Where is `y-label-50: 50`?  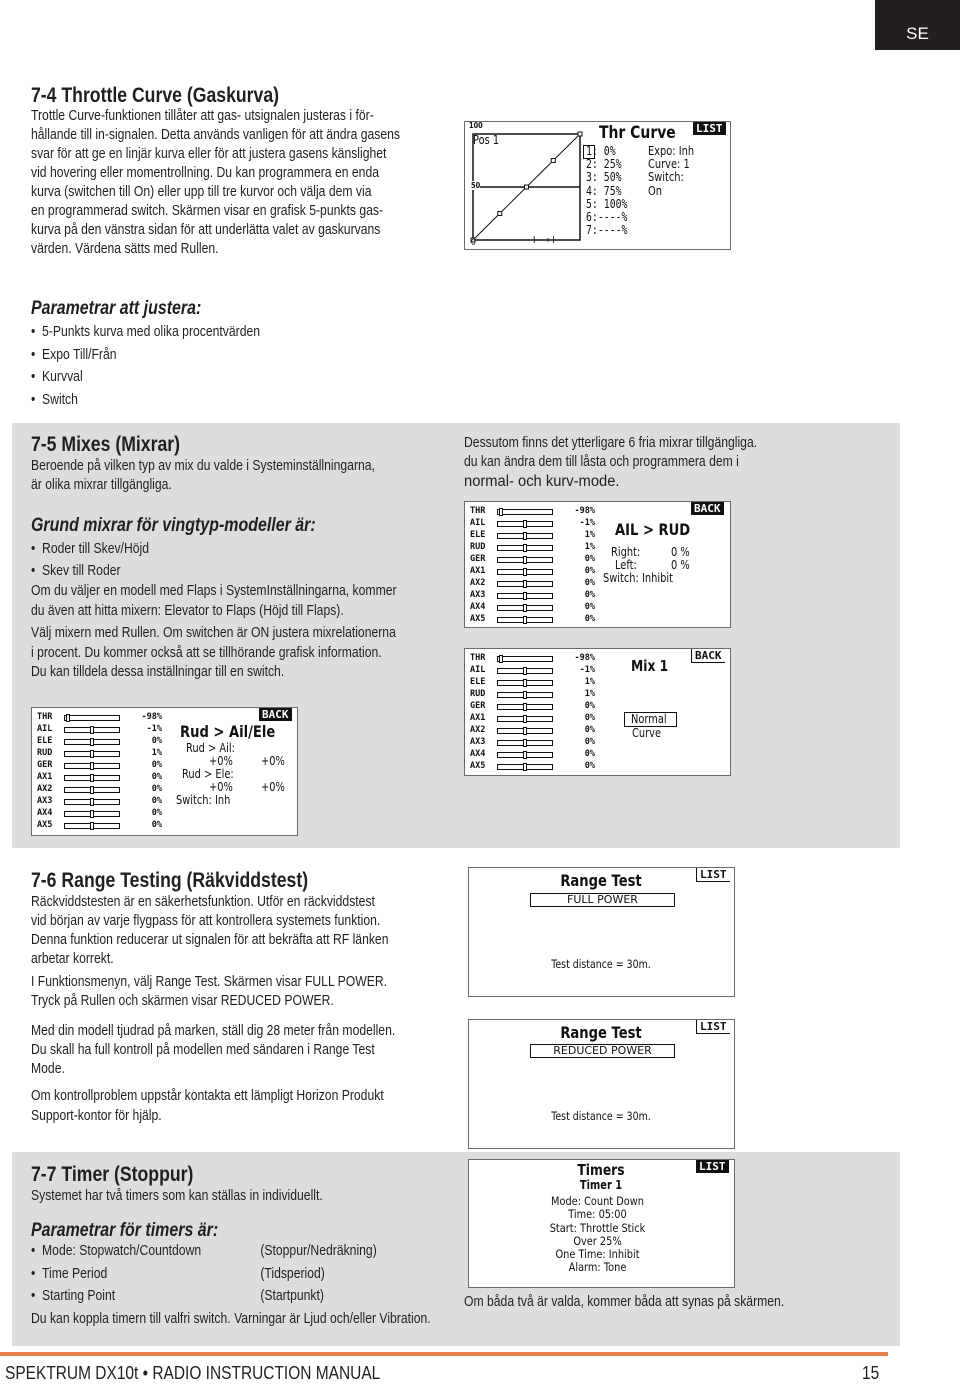
y-label-50: 50 is located at coordinates (476, 185).